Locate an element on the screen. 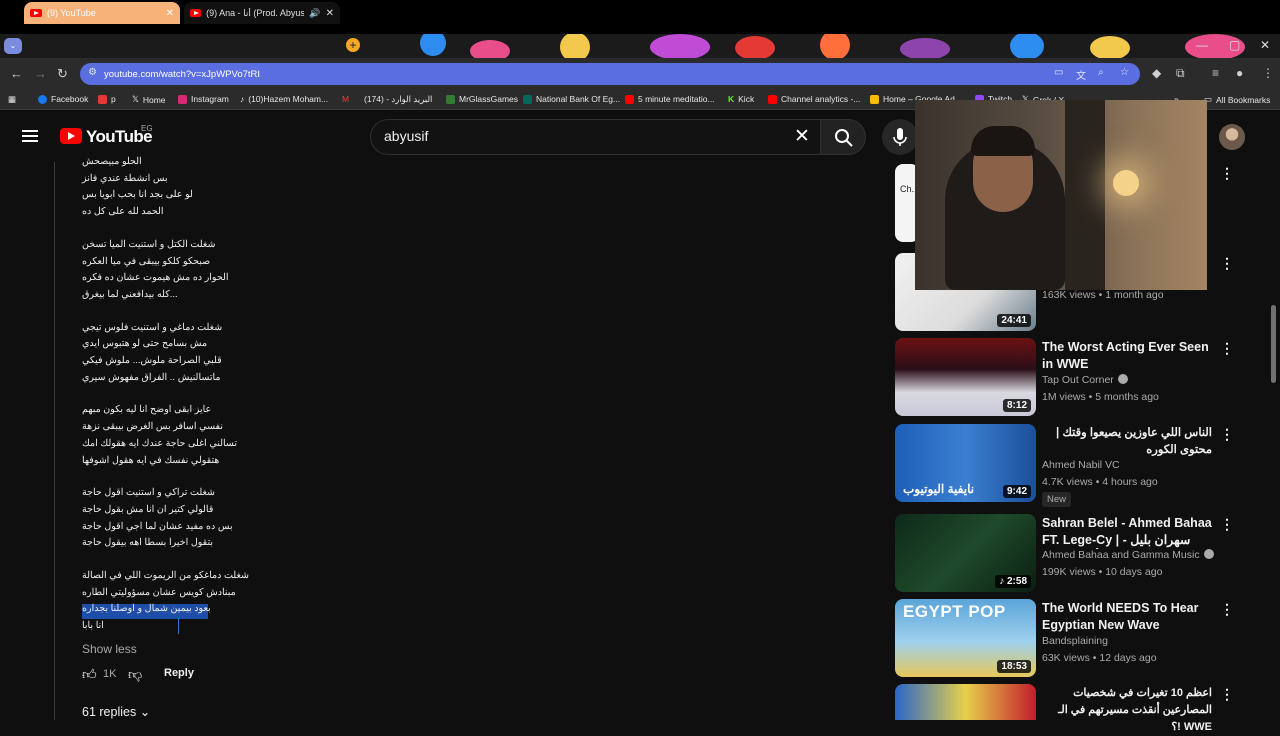 This screenshot has height=736, width=1280. browser-menu-icon: ⋮ is located at coordinates (1268, 73).